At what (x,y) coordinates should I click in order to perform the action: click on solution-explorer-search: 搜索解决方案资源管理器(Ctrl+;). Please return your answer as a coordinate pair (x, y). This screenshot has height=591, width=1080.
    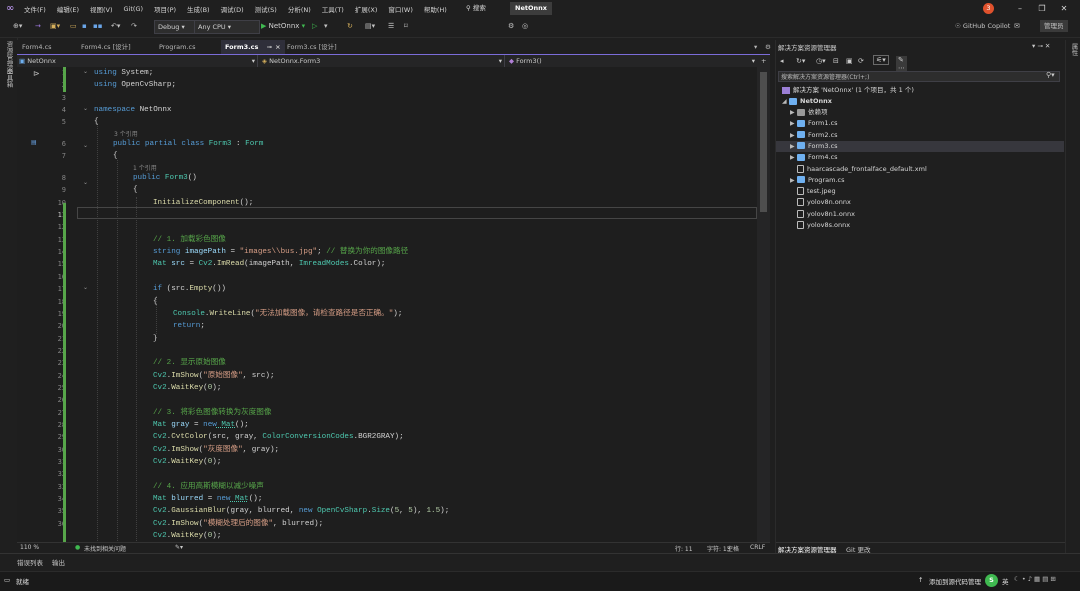
    Looking at the image, I should click on (919, 76).